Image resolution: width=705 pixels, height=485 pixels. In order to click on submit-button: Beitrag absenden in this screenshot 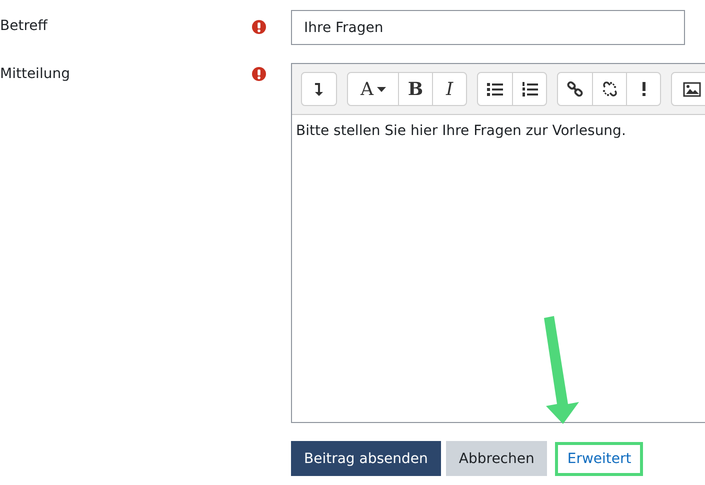, I will do `click(366, 458)`.